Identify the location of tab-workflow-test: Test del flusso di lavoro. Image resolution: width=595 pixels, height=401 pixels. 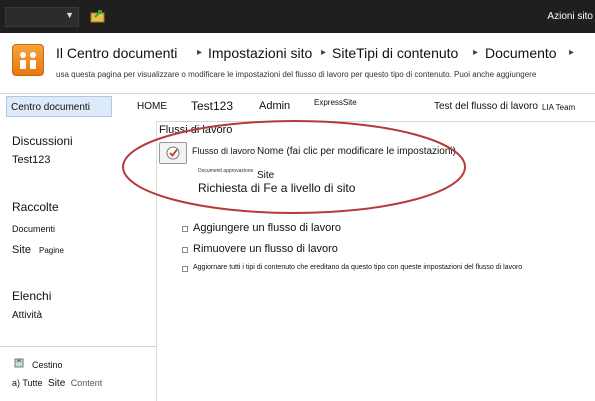
(486, 106).